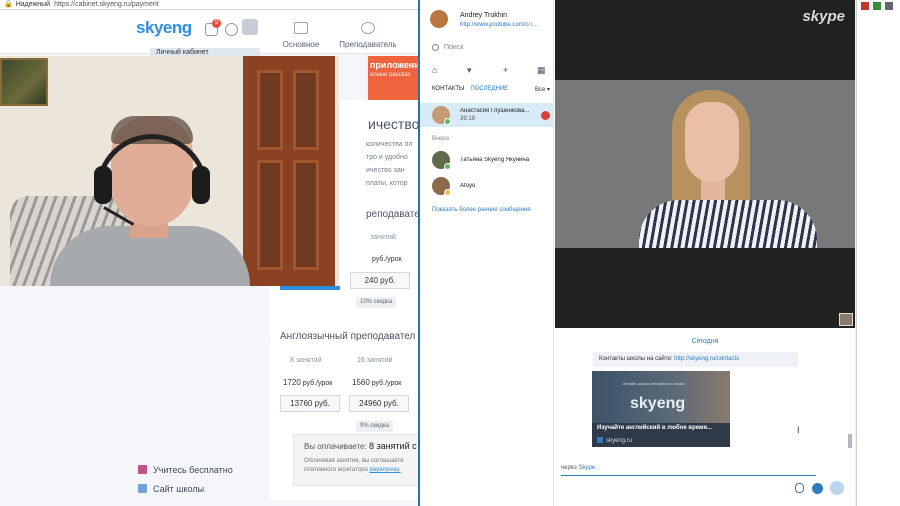 This screenshot has width=900, height=506. Describe the element at coordinates (310, 403) in the screenshot. I see `price-option: 13760 руб.` at that location.